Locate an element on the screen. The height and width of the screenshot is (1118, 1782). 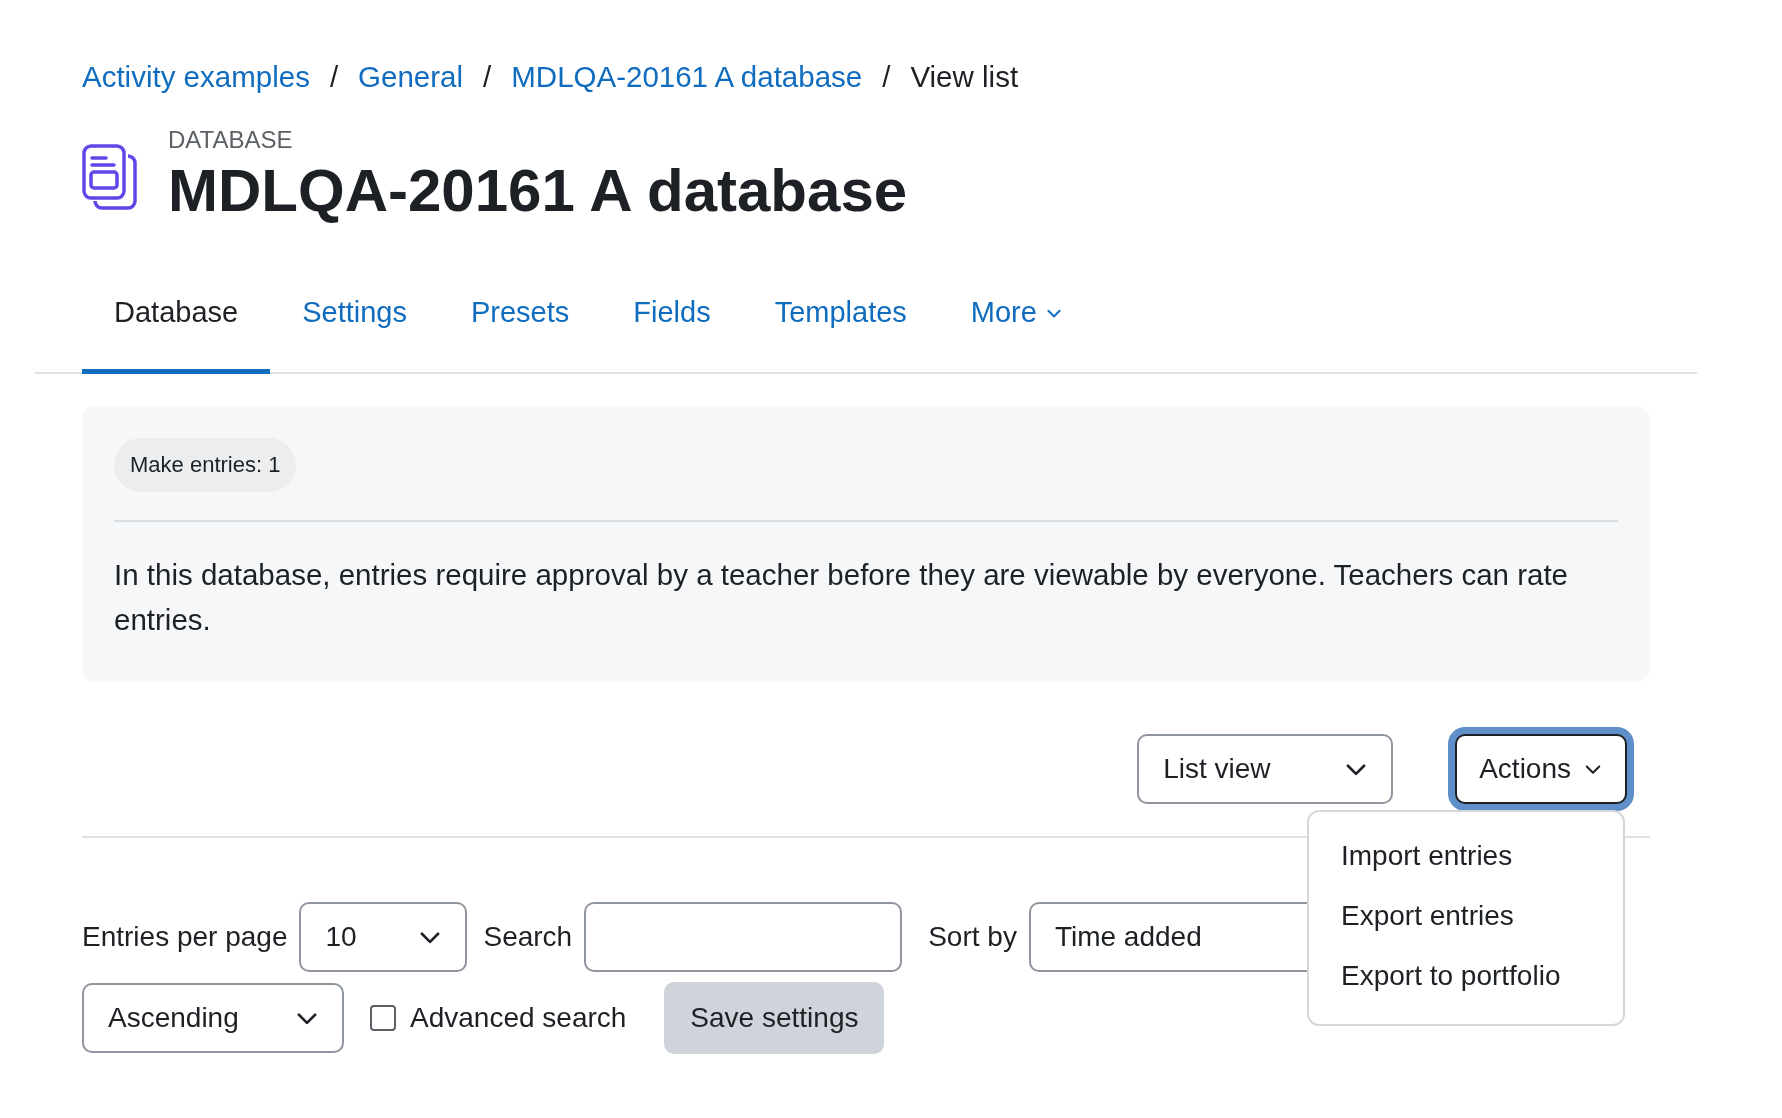
page-title: MDLQA-20161 A database is located at coordinates (538, 191).